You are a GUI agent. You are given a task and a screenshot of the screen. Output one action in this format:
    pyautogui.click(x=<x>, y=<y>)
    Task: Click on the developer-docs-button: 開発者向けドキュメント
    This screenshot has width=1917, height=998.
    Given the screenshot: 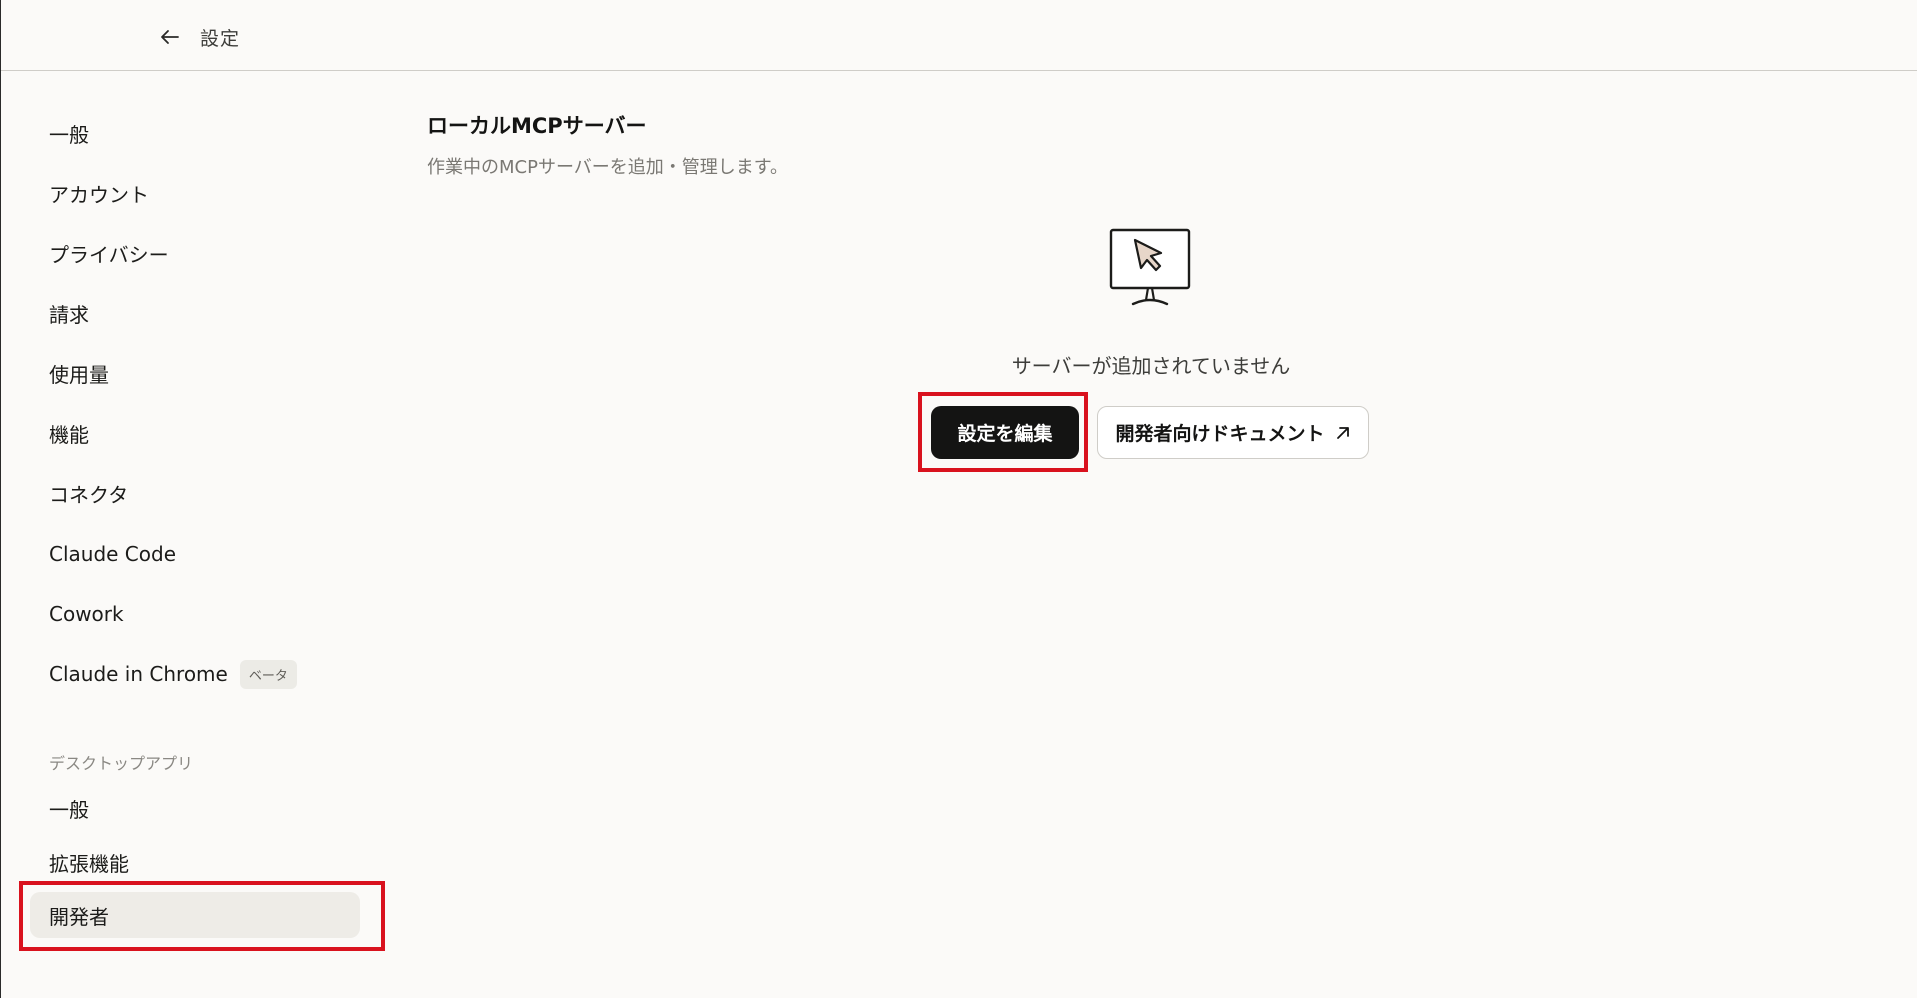 What is the action you would take?
    pyautogui.click(x=1233, y=432)
    